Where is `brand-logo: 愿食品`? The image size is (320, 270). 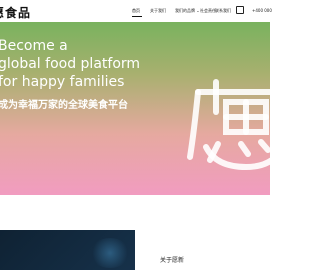
brand-logo: 愿食品 is located at coordinates (15, 12).